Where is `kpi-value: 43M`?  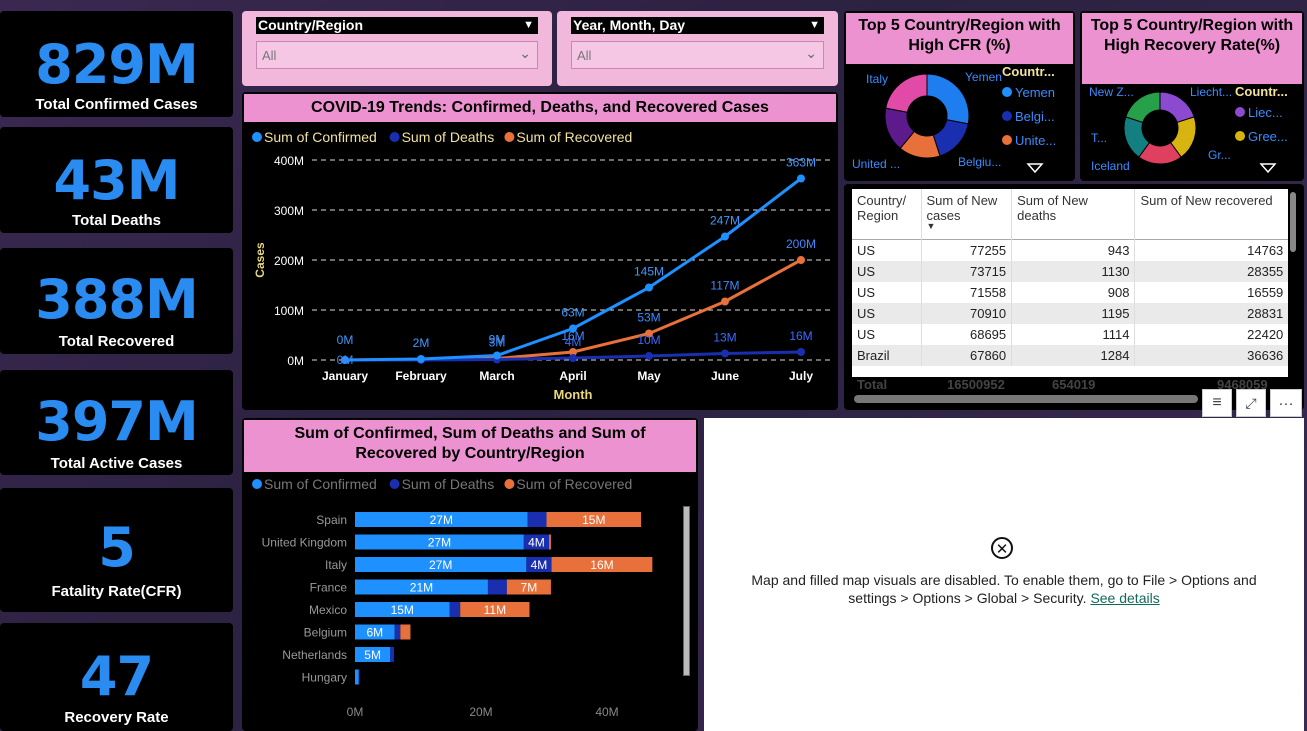 kpi-value: 43M is located at coordinates (117, 180).